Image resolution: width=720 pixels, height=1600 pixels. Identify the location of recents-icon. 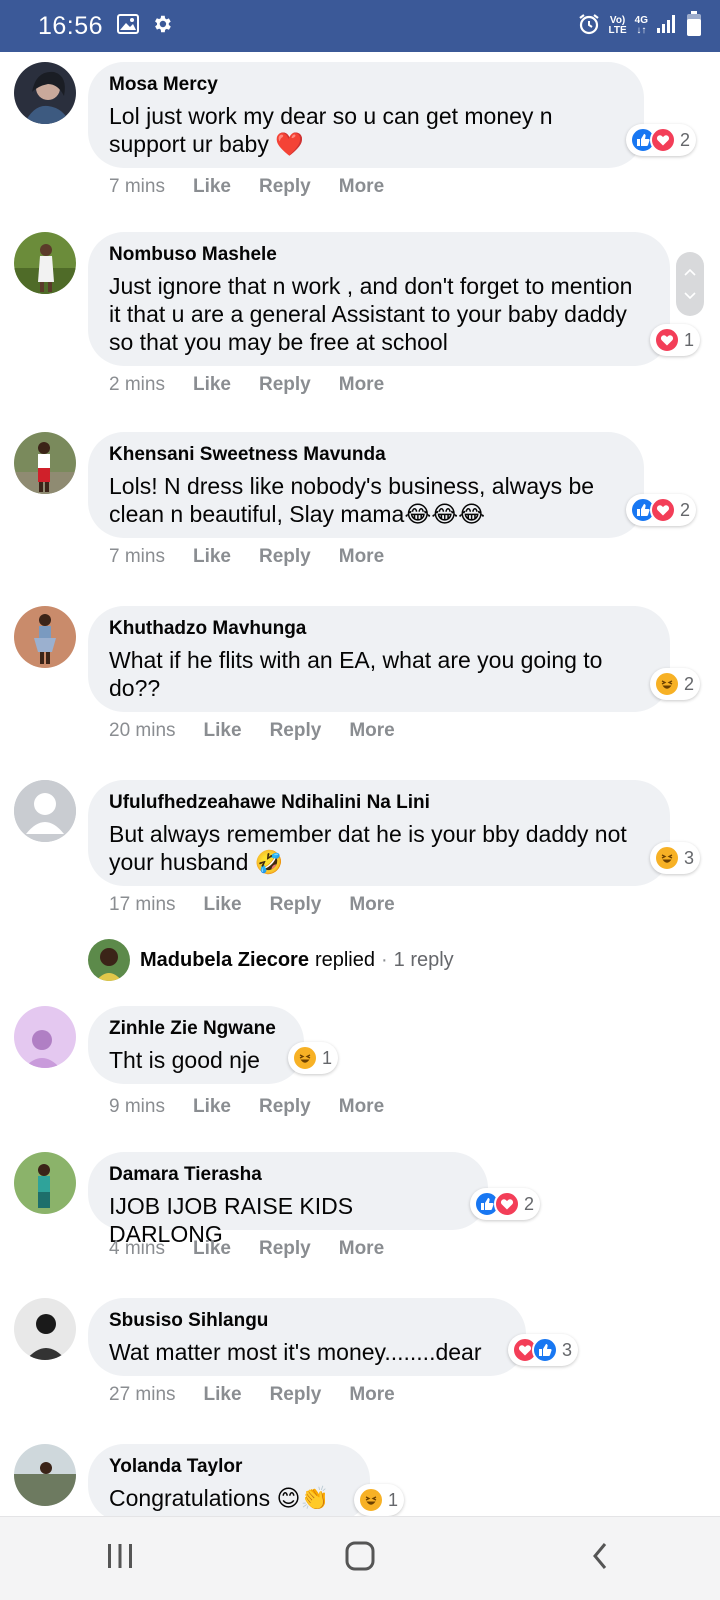
(120, 1558).